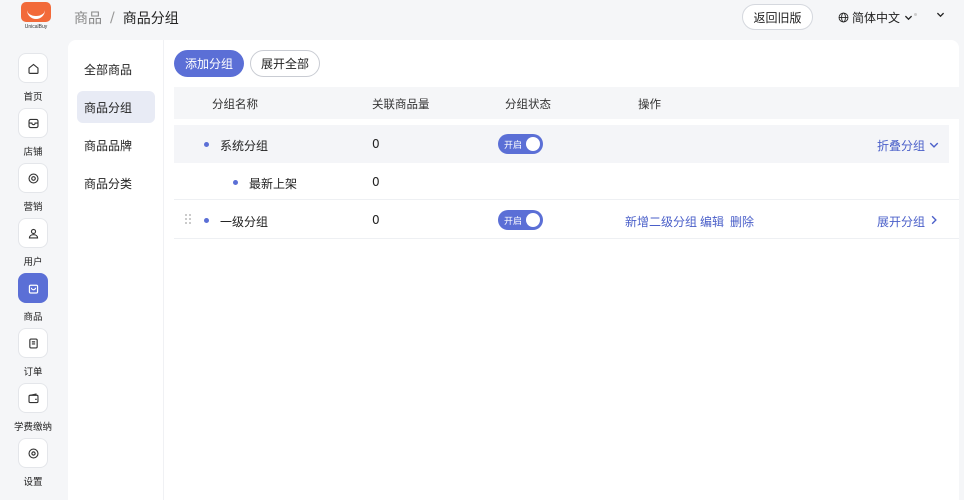  Describe the element at coordinates (401, 104) in the screenshot. I see `column-header-product-count: 关联商品量` at that location.